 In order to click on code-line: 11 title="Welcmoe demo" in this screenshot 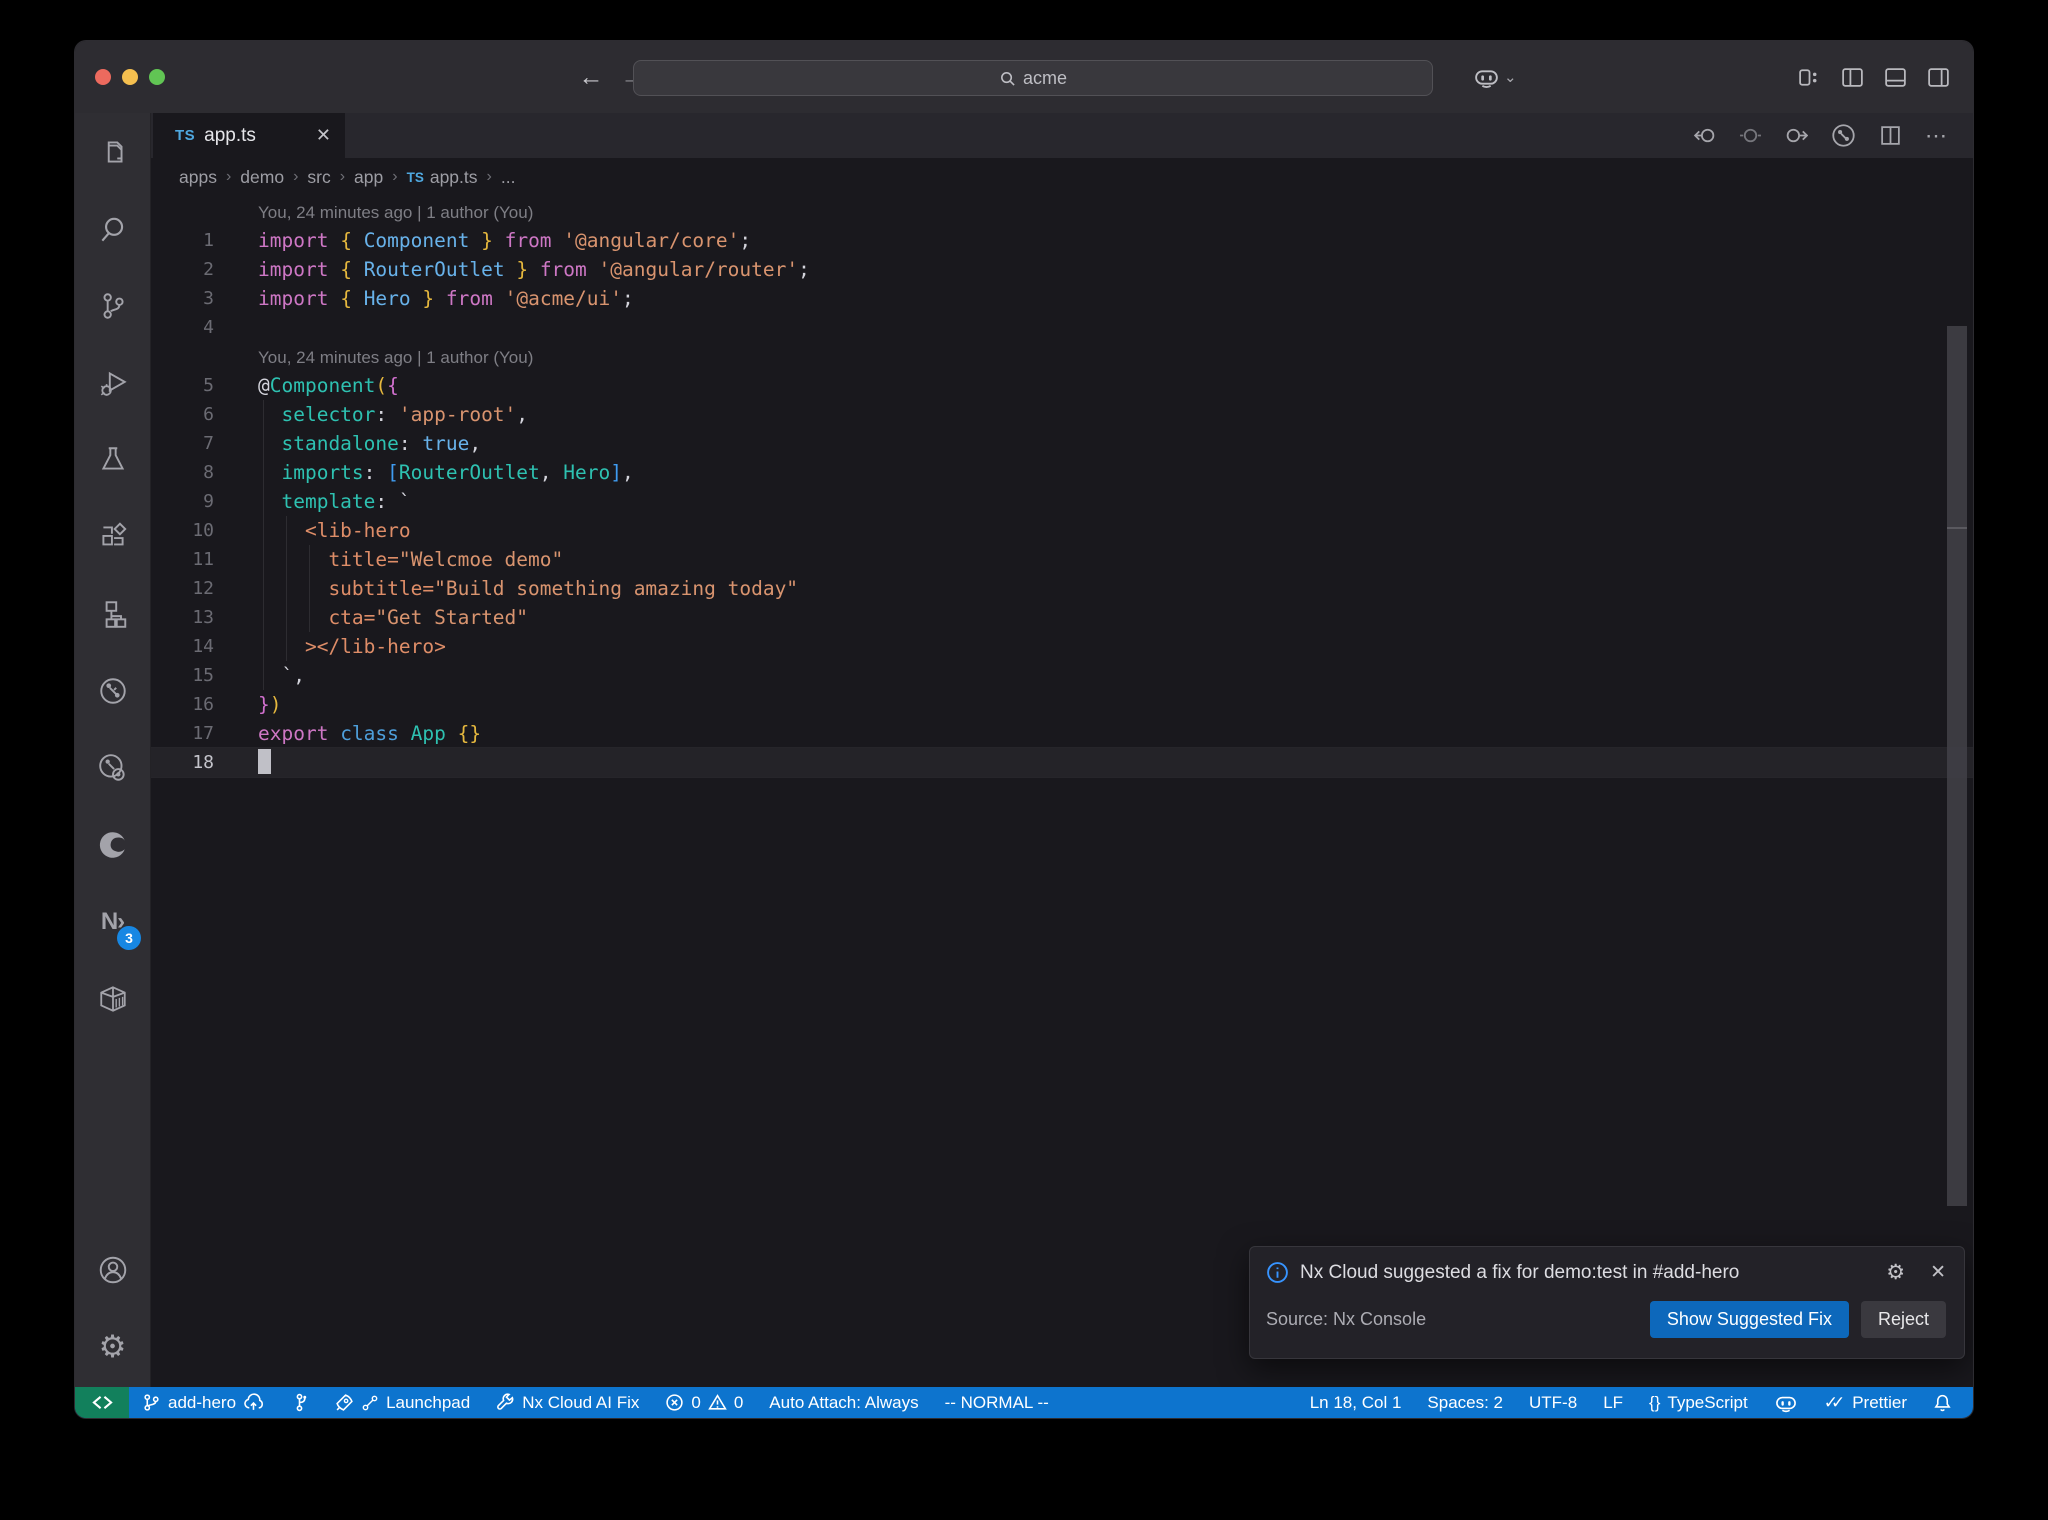, I will do `click(1062, 559)`.